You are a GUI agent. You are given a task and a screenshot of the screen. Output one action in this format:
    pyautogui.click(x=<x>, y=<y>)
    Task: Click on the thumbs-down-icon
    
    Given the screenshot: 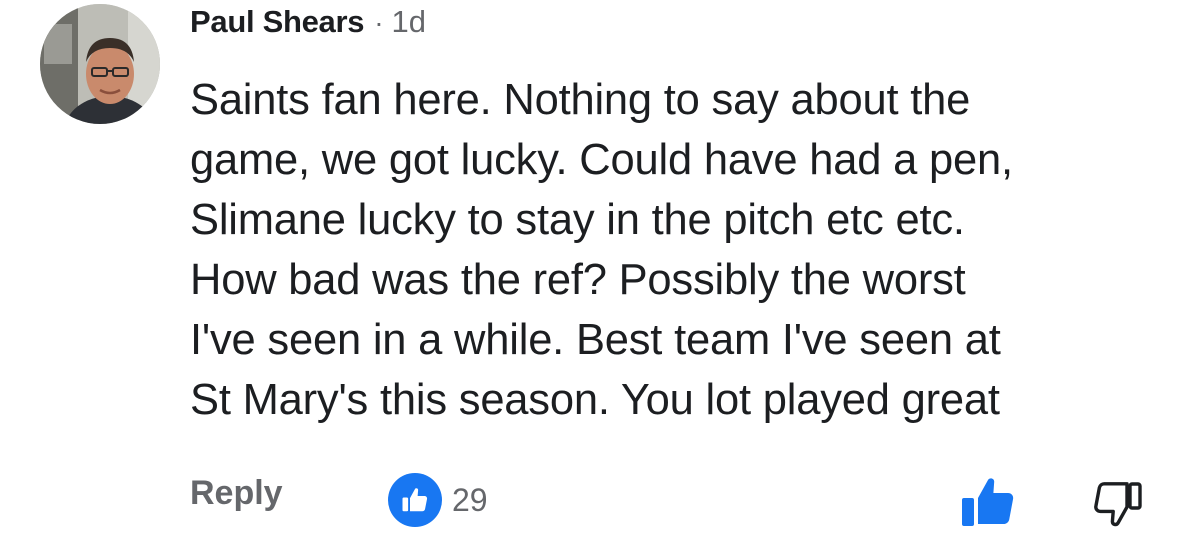 What is the action you would take?
    pyautogui.click(x=1118, y=504)
    